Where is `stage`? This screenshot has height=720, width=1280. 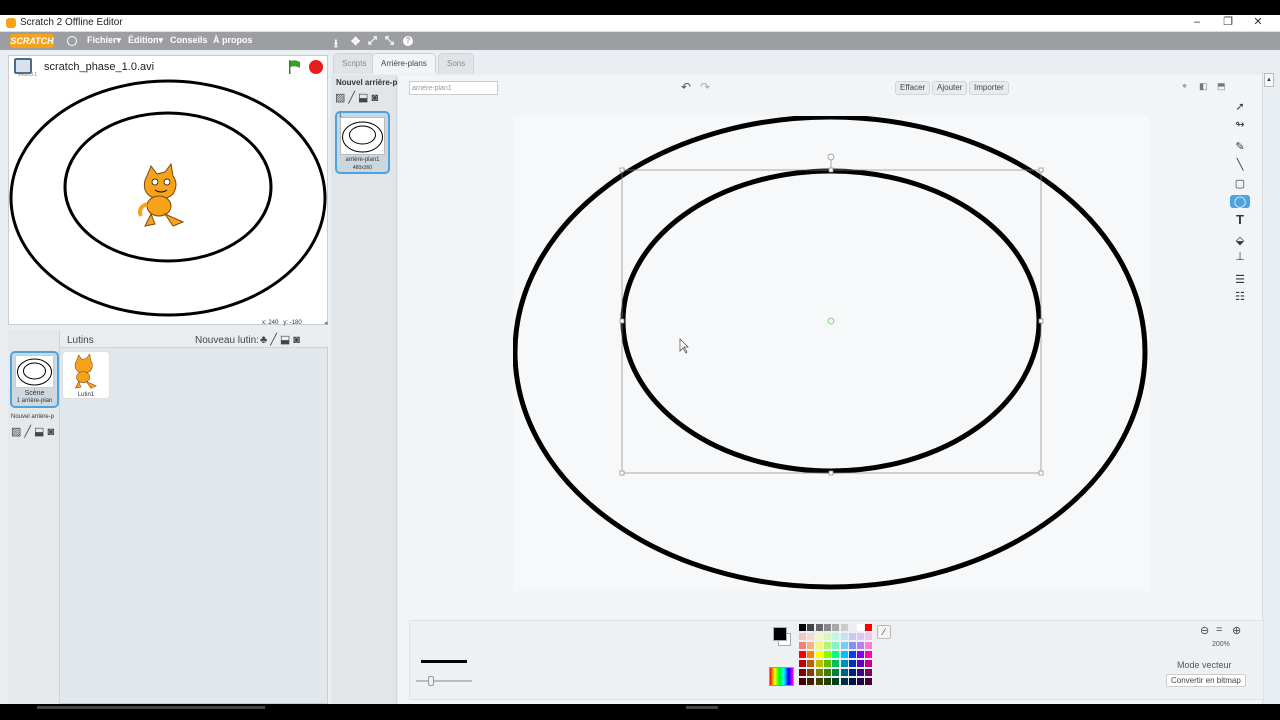
stage is located at coordinates (168, 190).